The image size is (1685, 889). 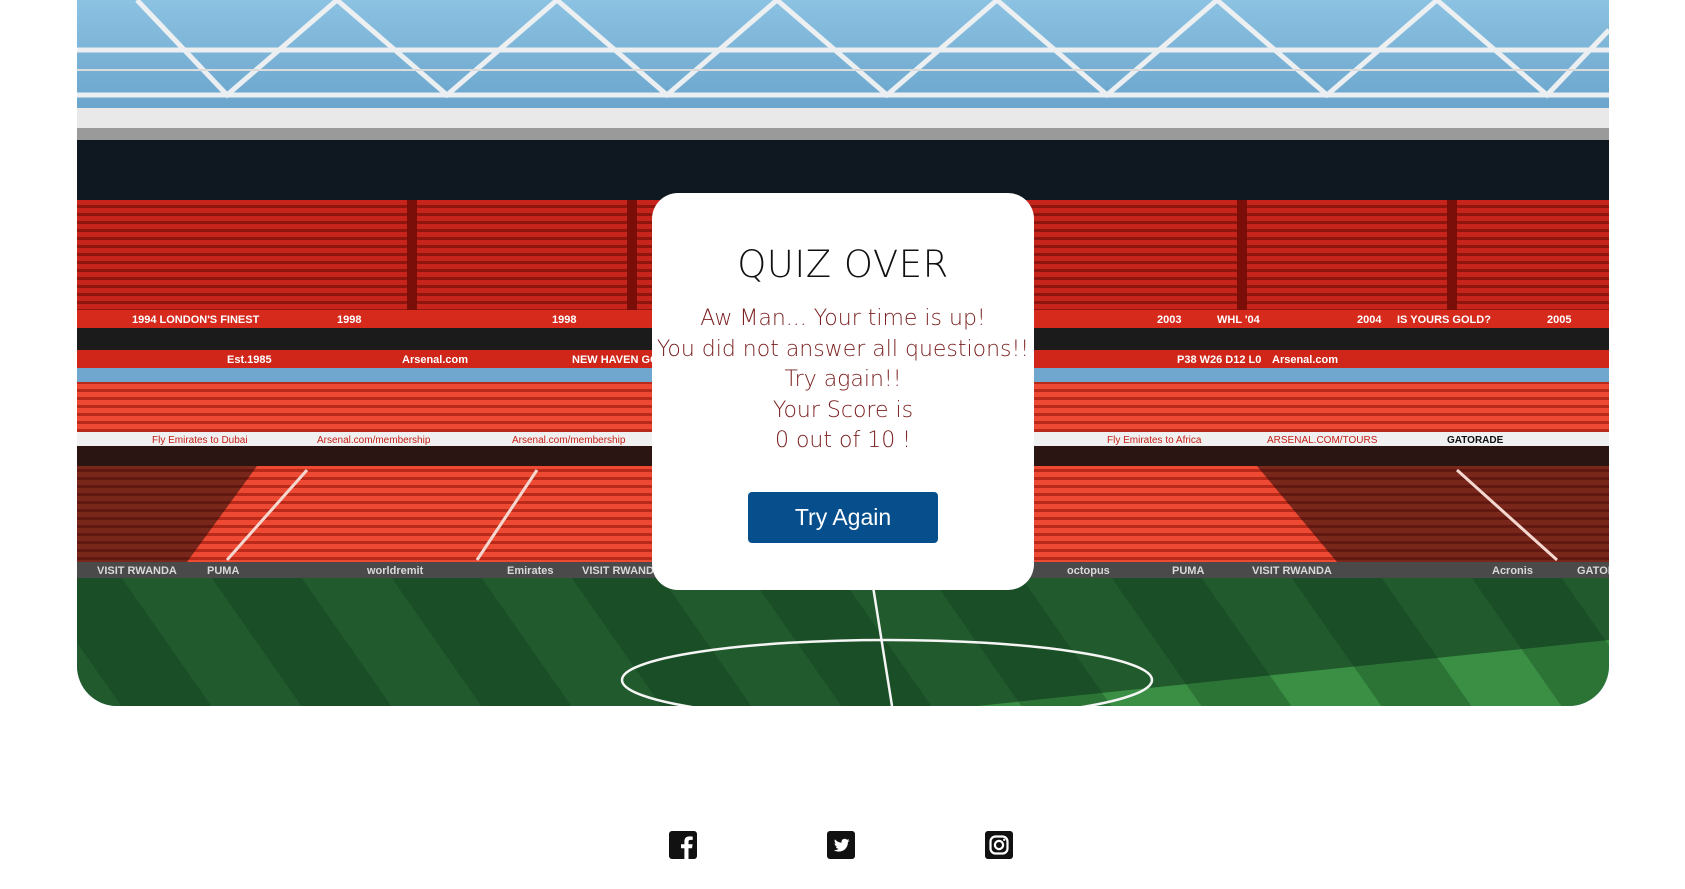 I want to click on banner-text: Fly Emirates to Africa, so click(x=1154, y=440).